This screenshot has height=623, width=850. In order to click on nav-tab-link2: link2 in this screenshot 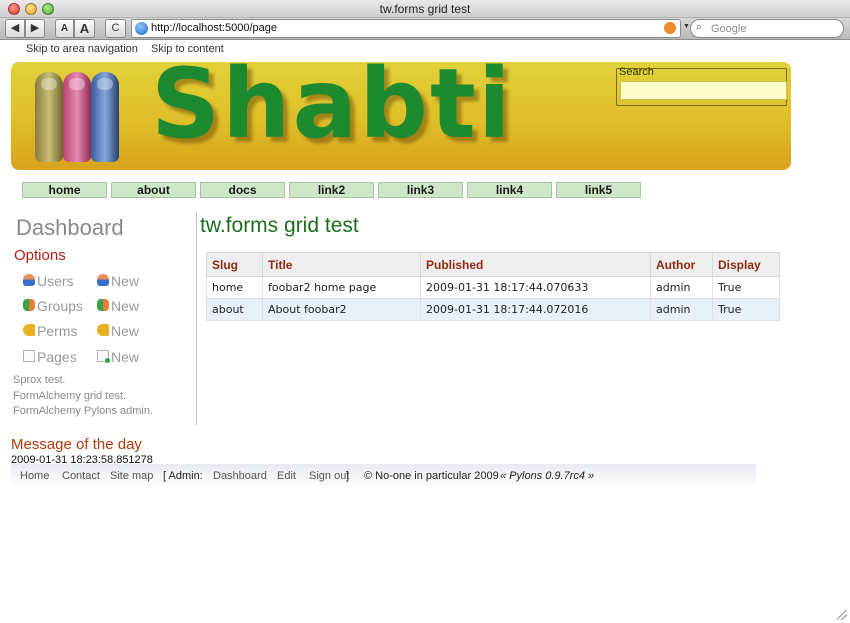, I will do `click(331, 190)`.